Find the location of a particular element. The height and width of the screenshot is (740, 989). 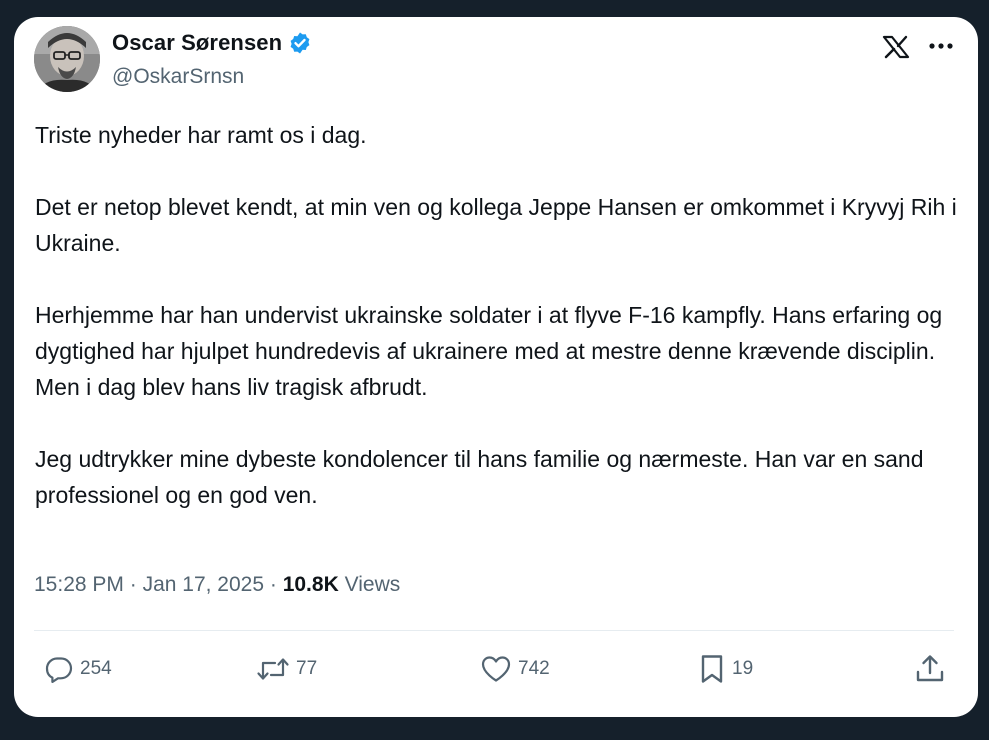

author-name-row: Oscar Sørensen is located at coordinates (212, 43).